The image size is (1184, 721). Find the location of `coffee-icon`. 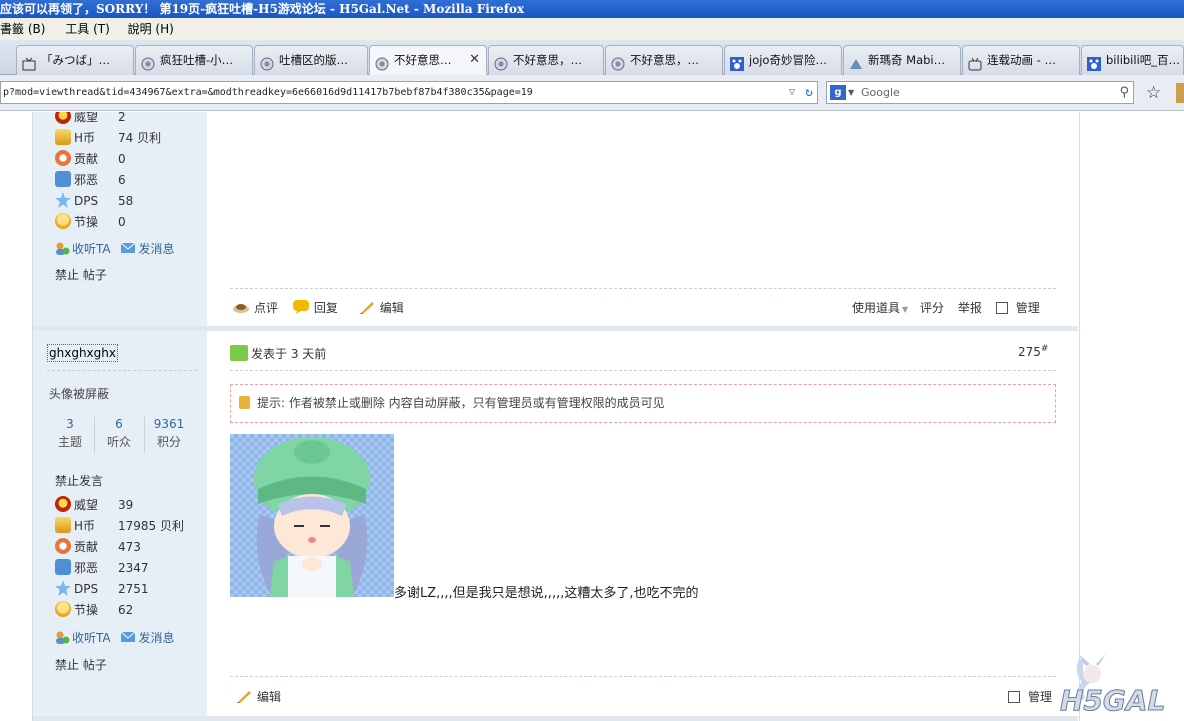

coffee-icon is located at coordinates (241, 307).